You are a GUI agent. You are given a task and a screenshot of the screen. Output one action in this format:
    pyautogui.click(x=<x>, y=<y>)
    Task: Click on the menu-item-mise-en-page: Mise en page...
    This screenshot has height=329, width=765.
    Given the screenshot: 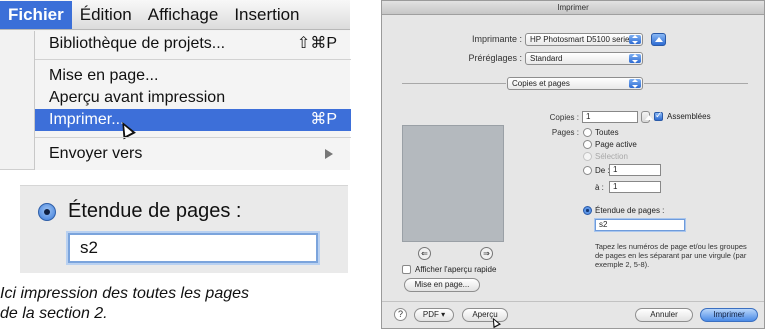 What is the action you would take?
    pyautogui.click(x=193, y=76)
    